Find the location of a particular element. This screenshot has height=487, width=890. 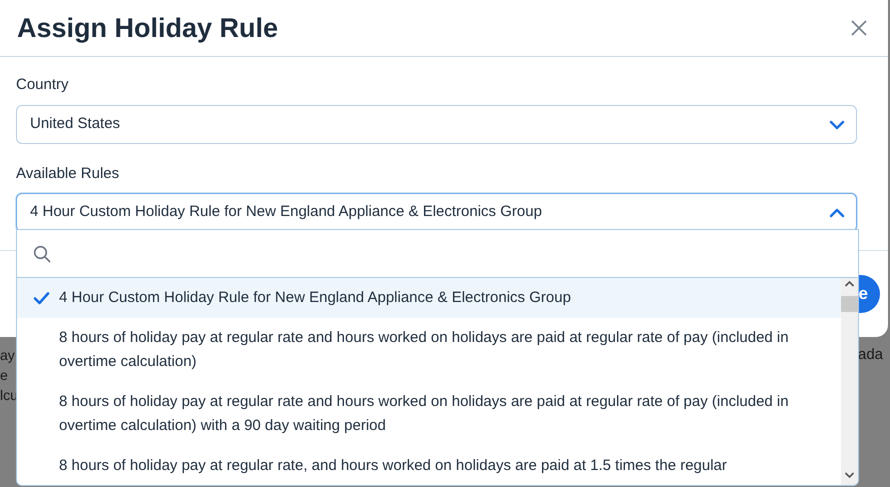

scroll-down-icon is located at coordinates (849, 475).